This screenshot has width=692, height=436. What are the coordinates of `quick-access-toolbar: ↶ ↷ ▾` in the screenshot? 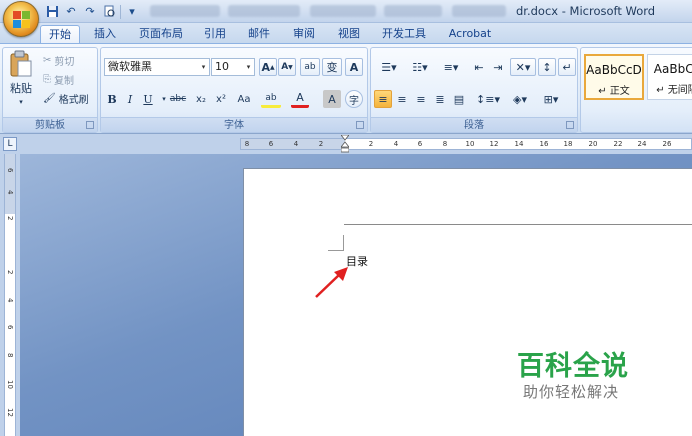 It's located at (92, 11).